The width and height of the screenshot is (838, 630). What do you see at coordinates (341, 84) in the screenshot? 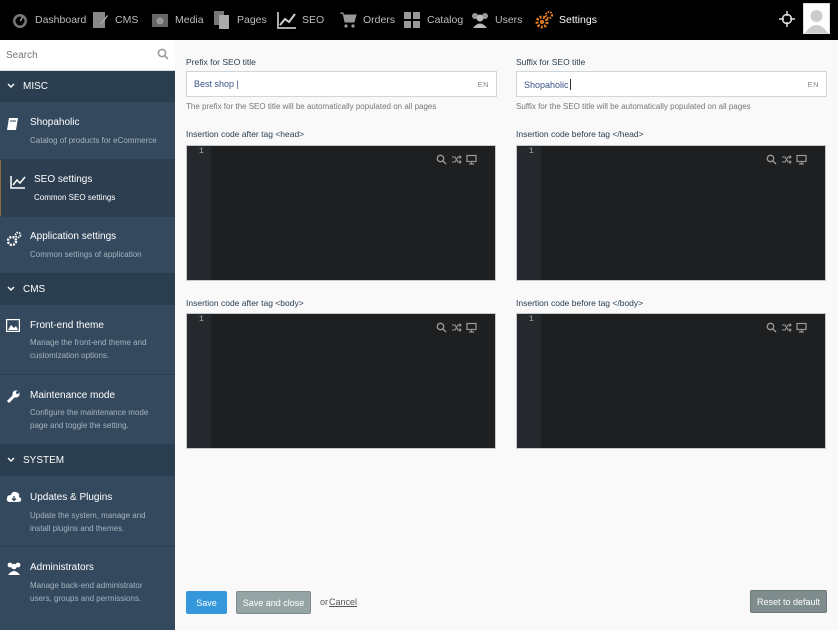
I see `prefix-input: Best shop | EN` at bounding box center [341, 84].